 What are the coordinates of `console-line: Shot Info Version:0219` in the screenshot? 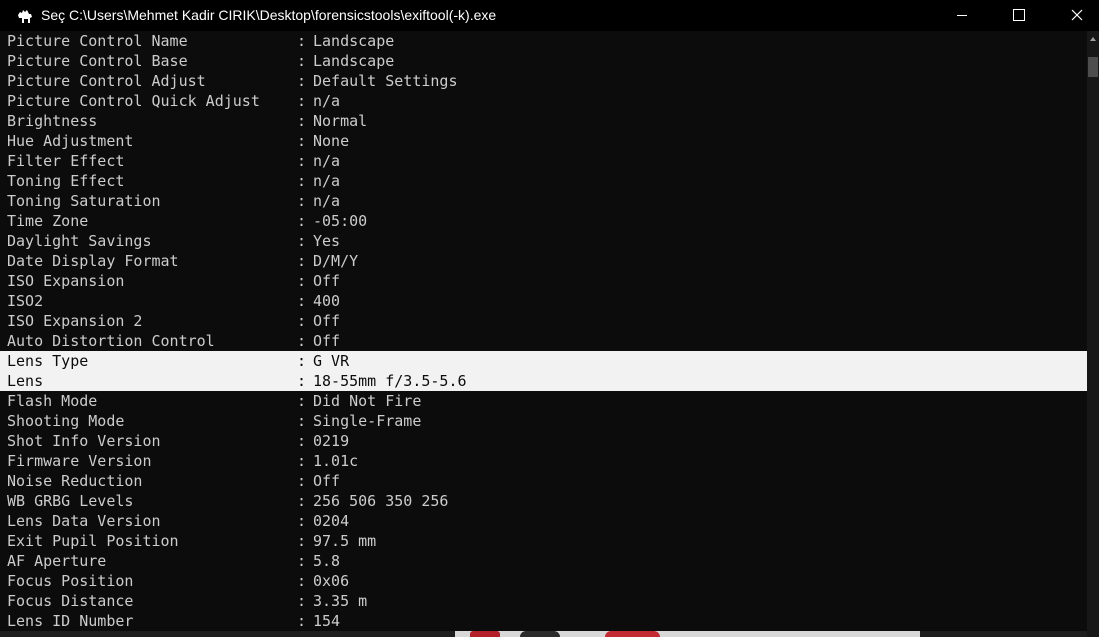 It's located at (543, 441).